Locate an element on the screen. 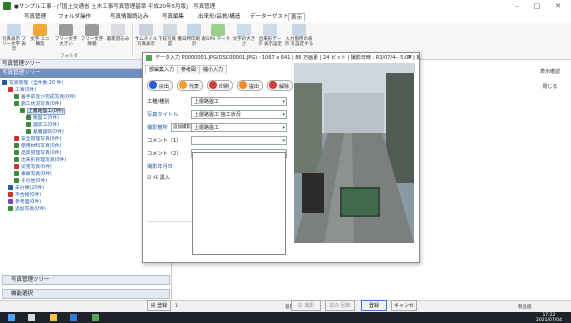 This screenshot has width=571, height=323. photo-tree-button: 写真管理ツリー is located at coordinates (86, 280).